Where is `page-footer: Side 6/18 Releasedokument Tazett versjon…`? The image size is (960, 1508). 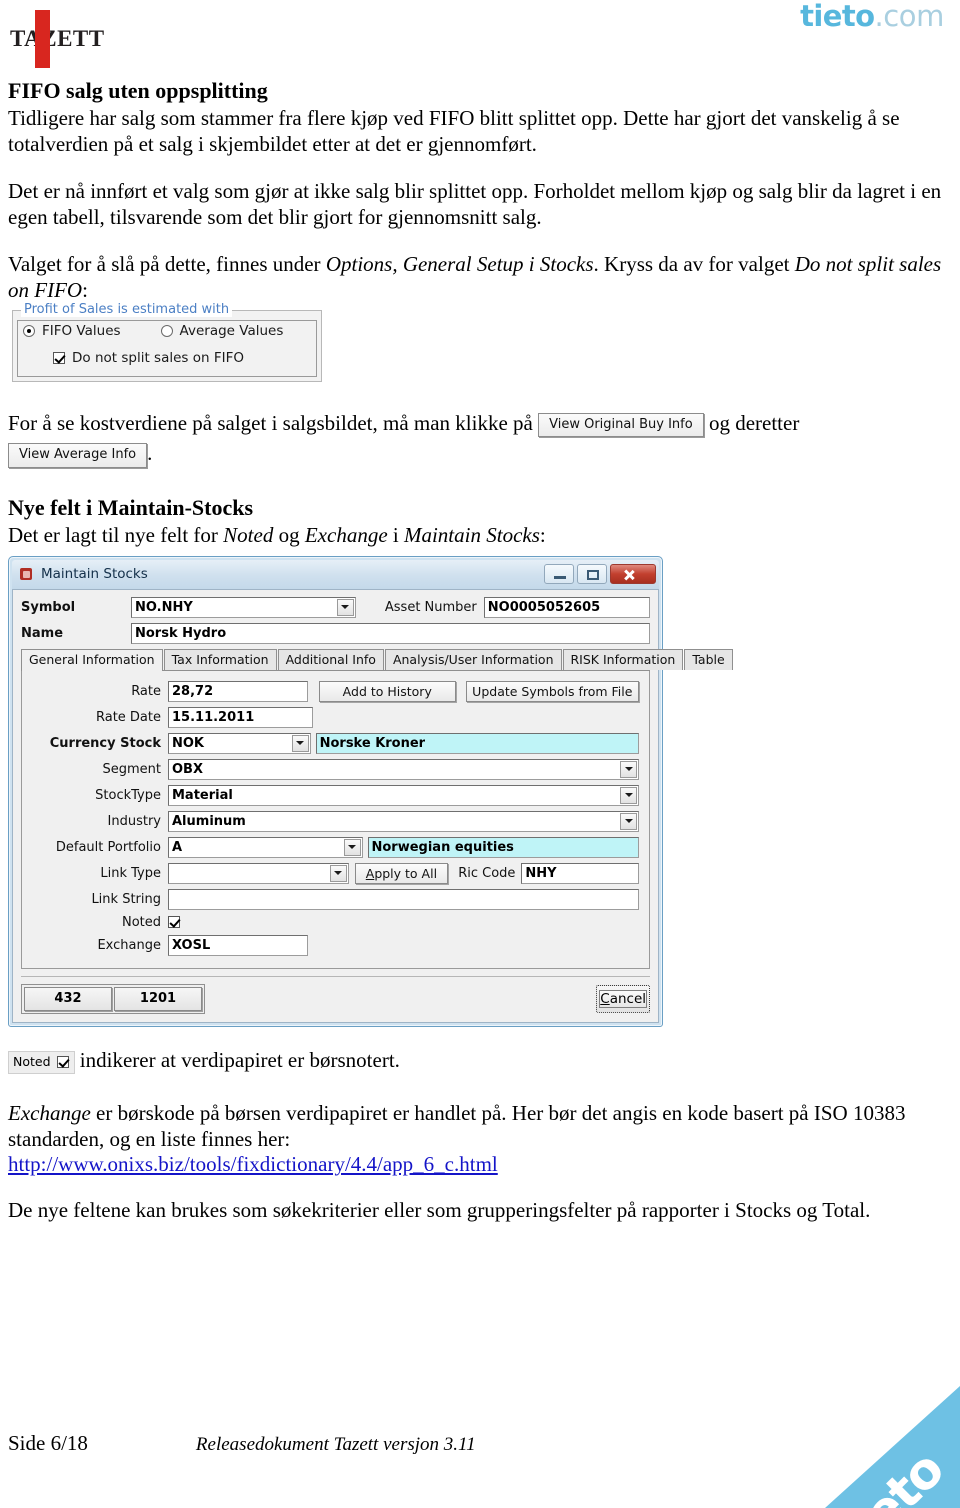
page-footer: Side 6/18 Releasedokument Tazett versjon… is located at coordinates (480, 1443).